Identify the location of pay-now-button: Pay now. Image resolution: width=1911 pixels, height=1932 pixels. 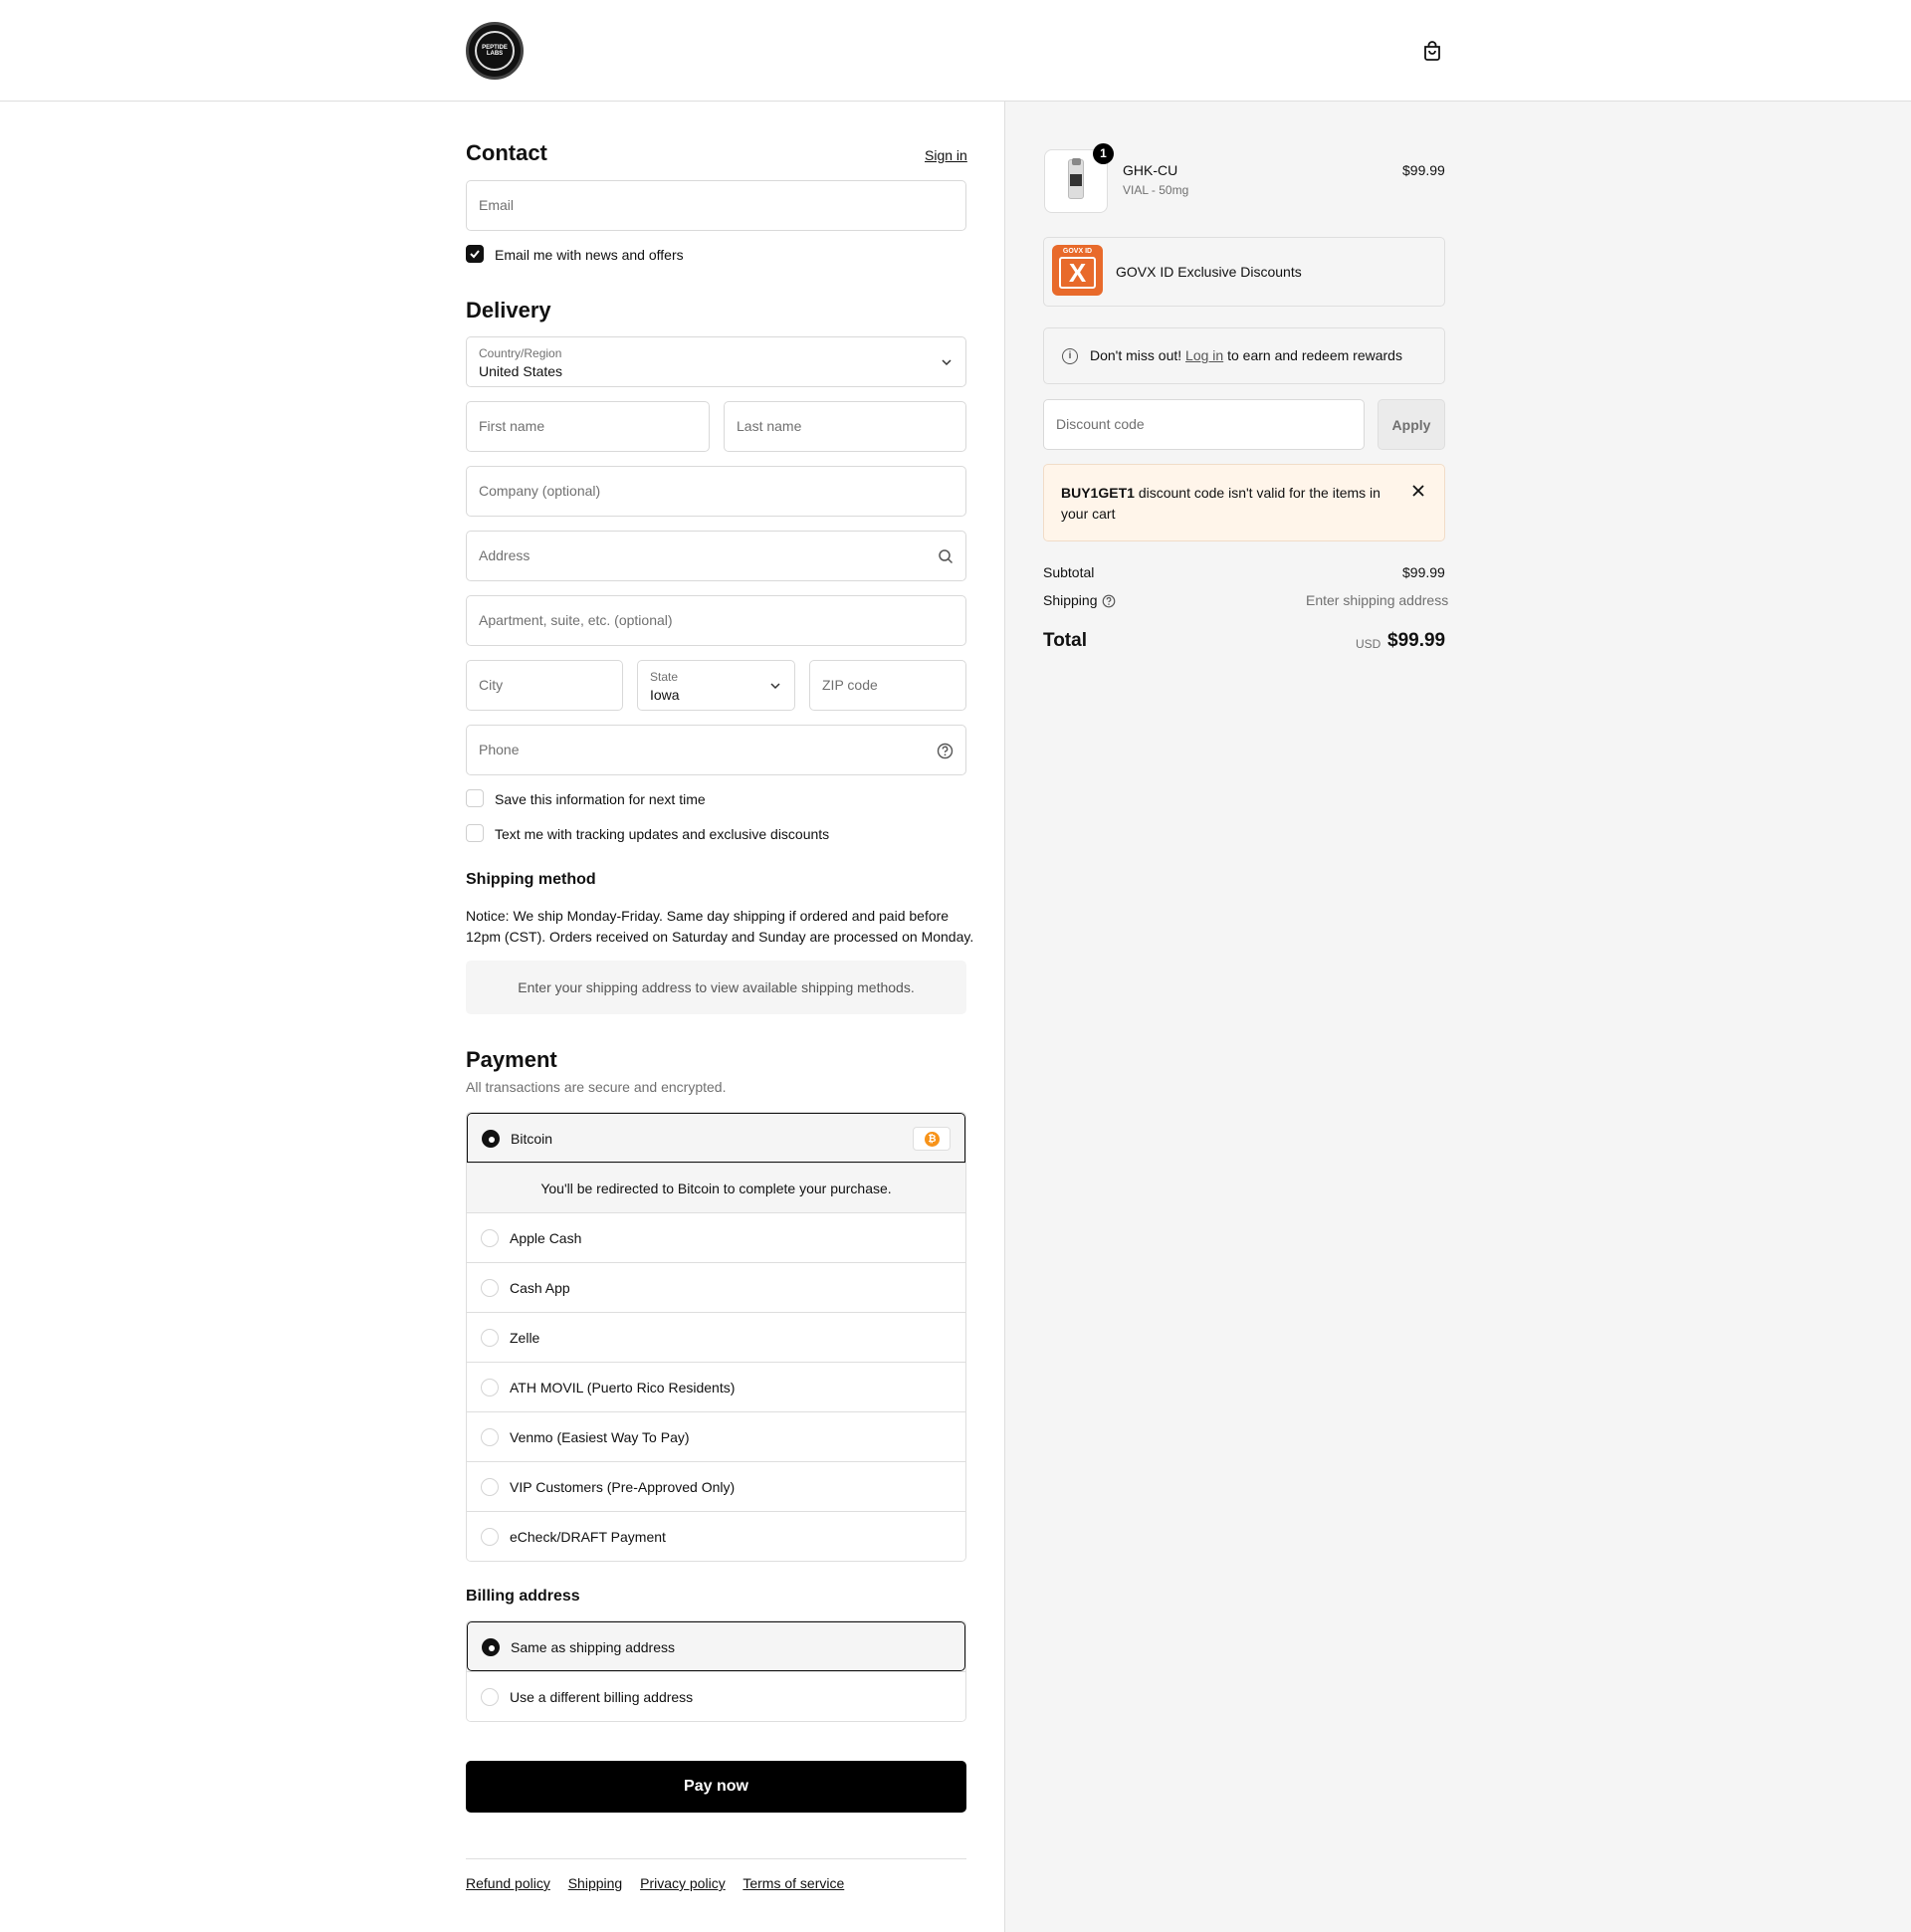
(716, 1787).